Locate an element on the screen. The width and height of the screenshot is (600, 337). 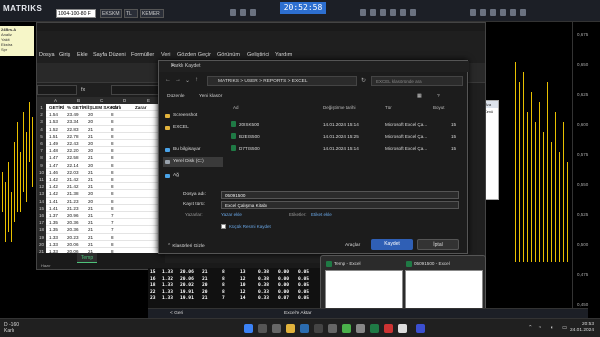
table-row: 18 1.35 20.36 21 7 is located at coordinates (101, 230).